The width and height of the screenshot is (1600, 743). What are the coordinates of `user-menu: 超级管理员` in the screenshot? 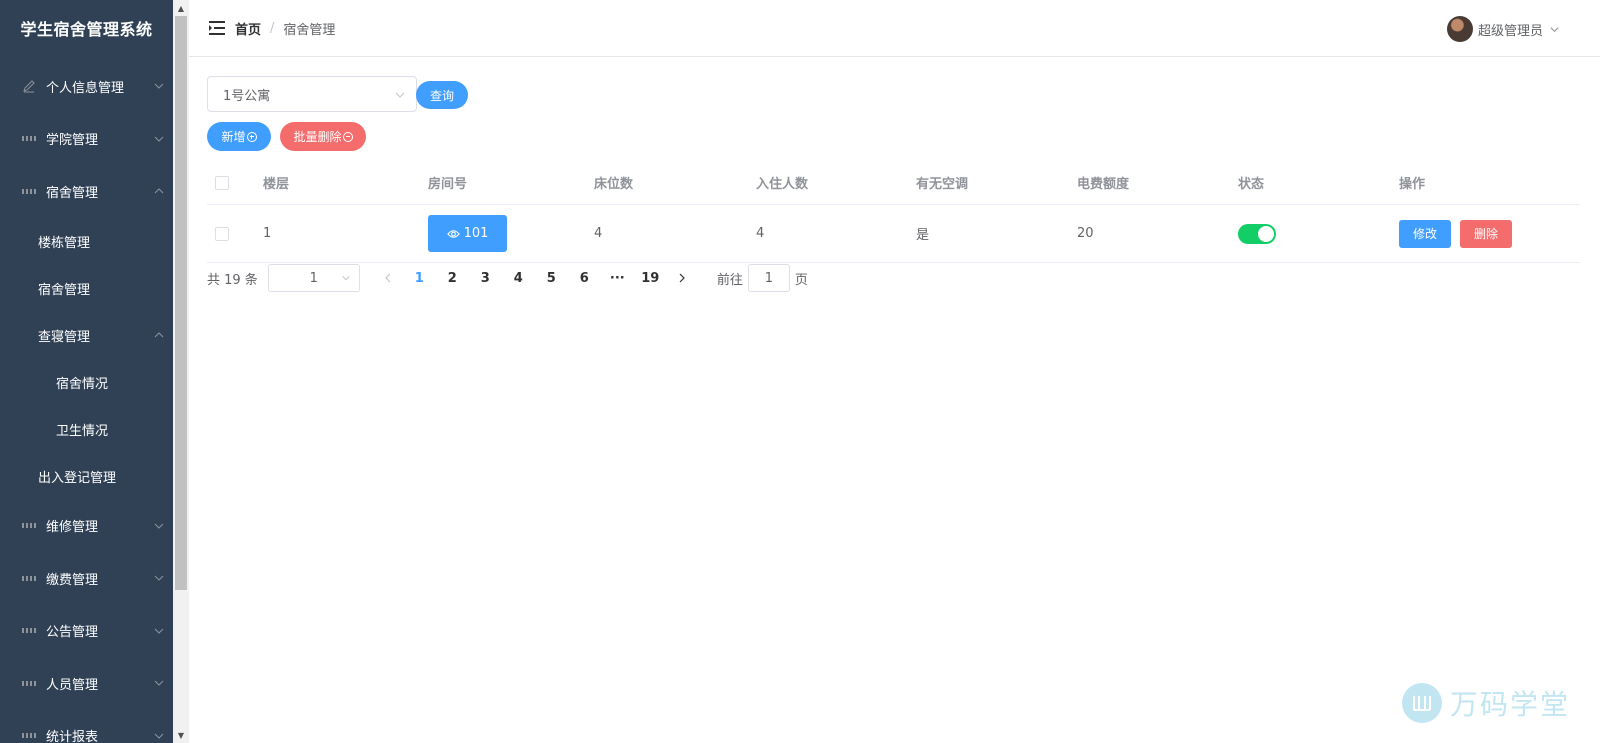 It's located at (1503, 29).